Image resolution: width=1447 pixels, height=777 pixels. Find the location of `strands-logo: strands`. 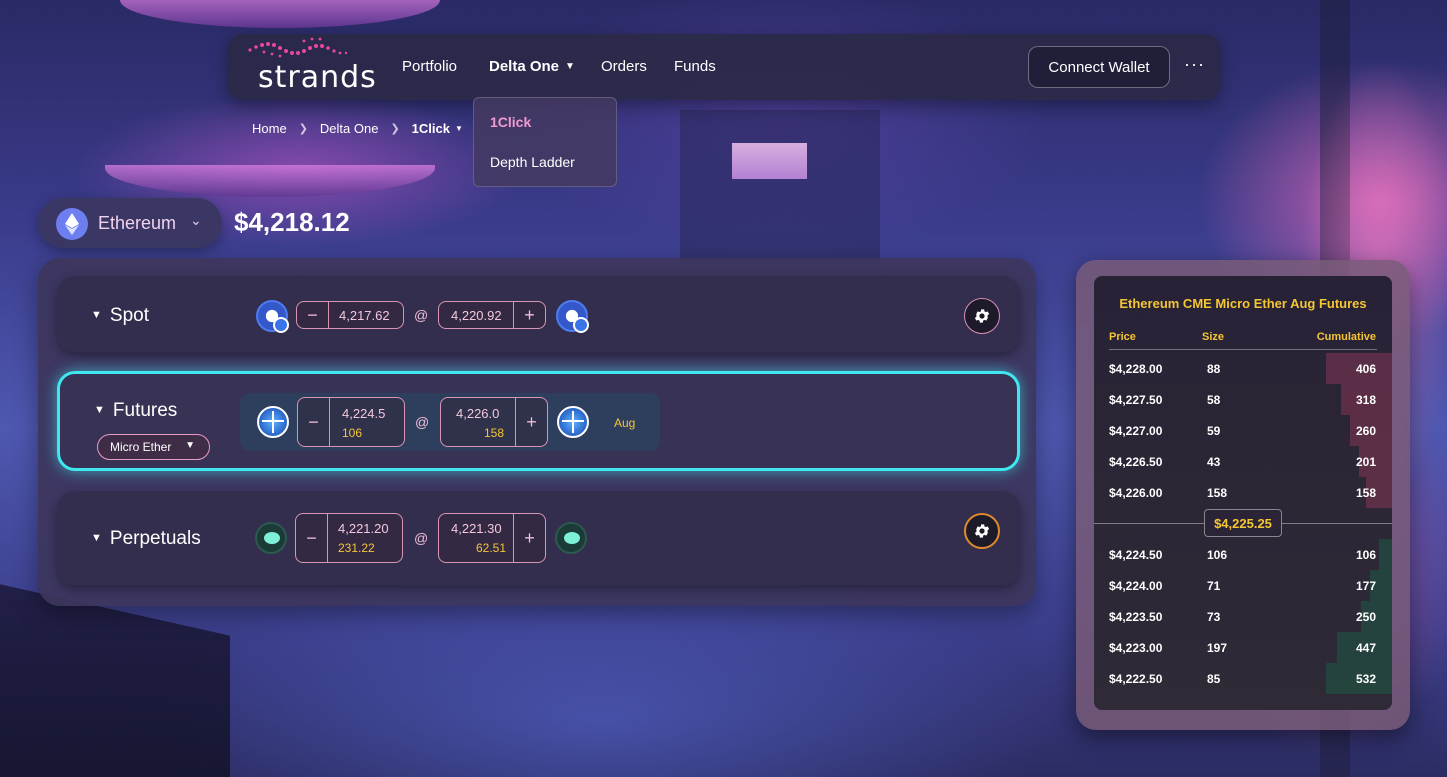

strands-logo: strands is located at coordinates (312, 66).